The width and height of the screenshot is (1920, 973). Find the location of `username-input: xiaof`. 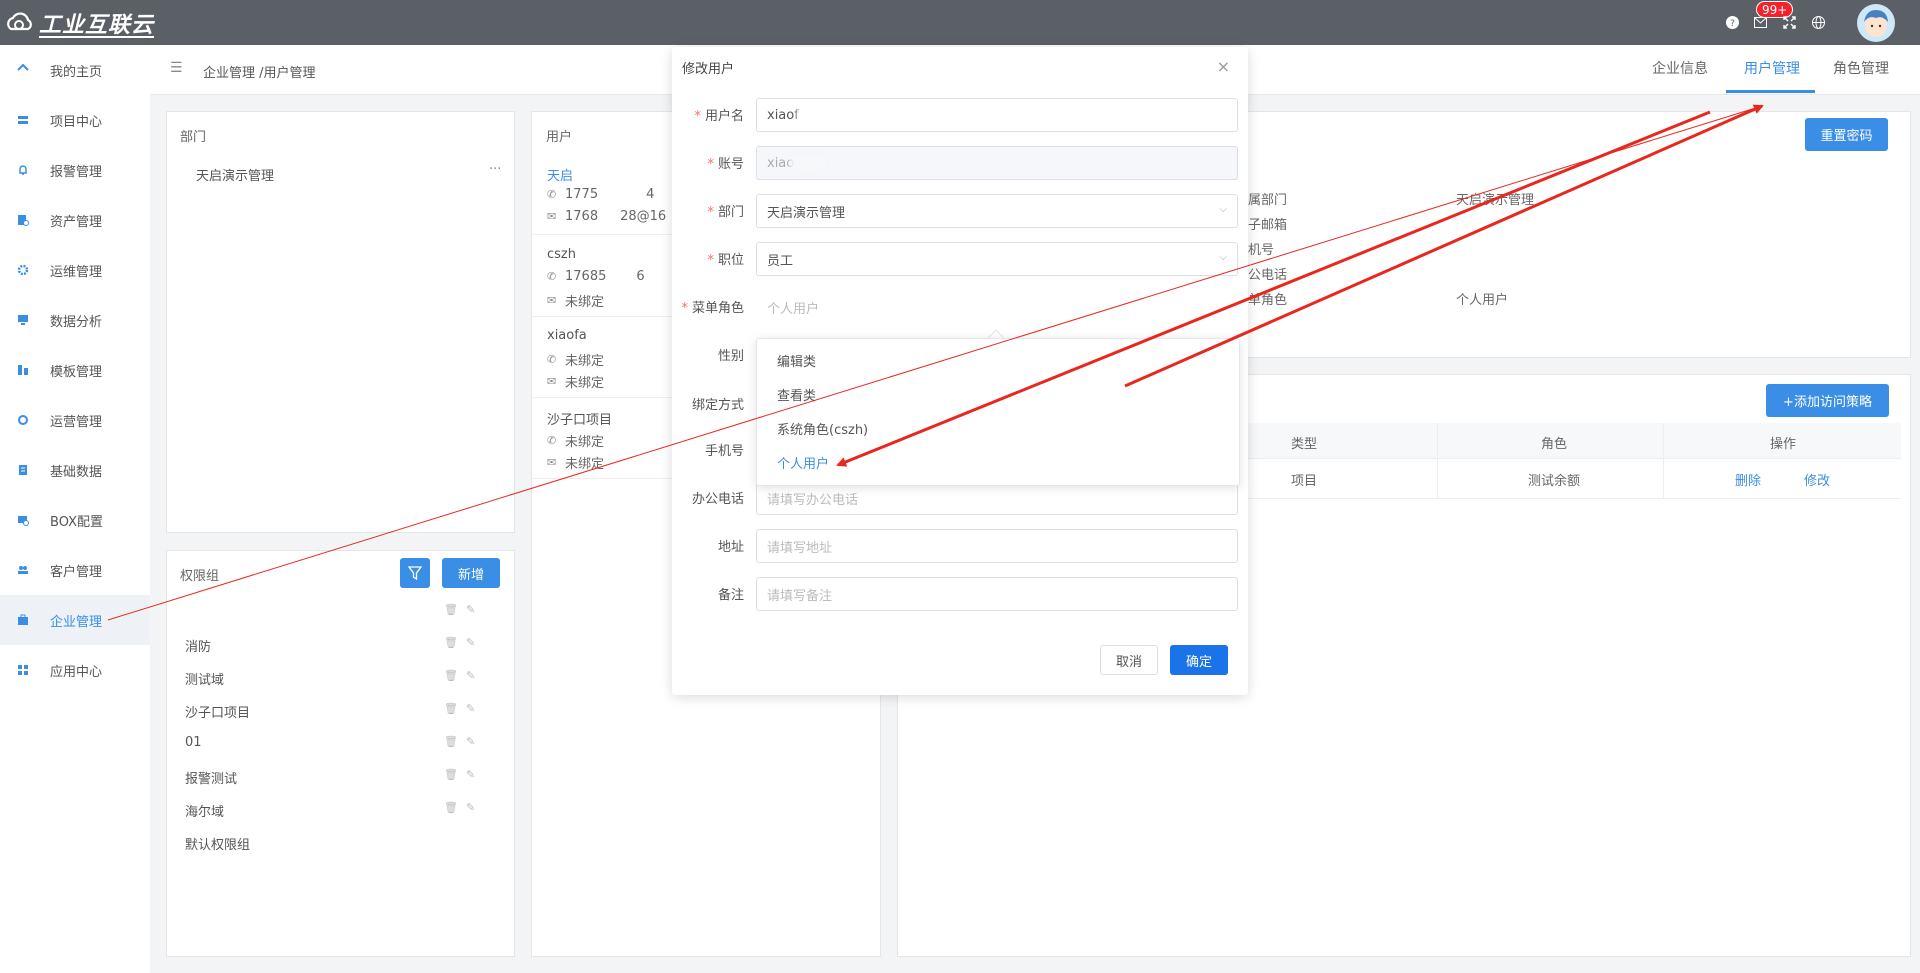

username-input: xiaof is located at coordinates (997, 115).